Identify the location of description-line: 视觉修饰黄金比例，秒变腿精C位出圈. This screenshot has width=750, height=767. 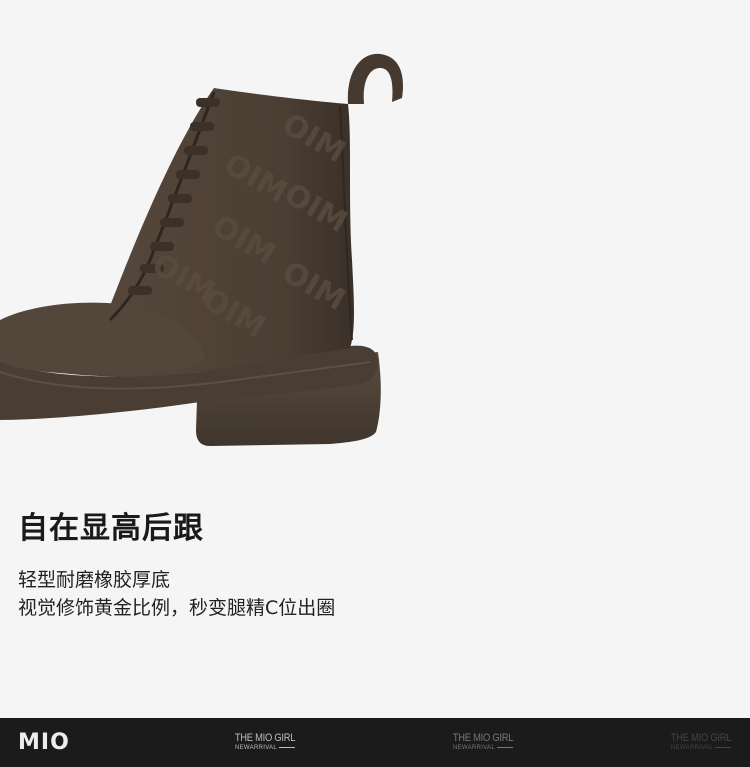
(177, 608).